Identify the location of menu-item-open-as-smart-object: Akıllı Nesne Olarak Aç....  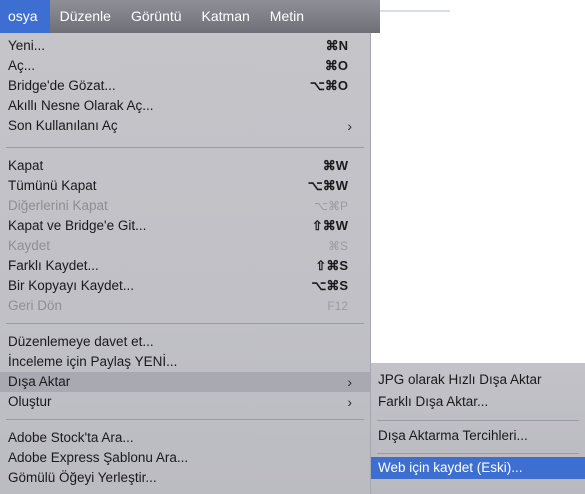
(185, 106).